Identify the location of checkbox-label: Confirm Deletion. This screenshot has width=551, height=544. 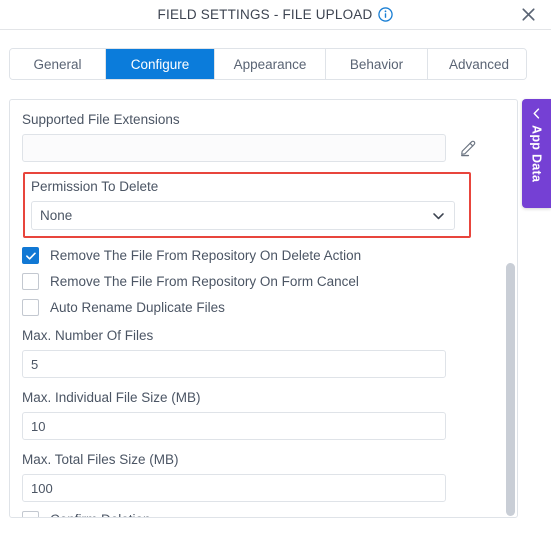
(100, 514).